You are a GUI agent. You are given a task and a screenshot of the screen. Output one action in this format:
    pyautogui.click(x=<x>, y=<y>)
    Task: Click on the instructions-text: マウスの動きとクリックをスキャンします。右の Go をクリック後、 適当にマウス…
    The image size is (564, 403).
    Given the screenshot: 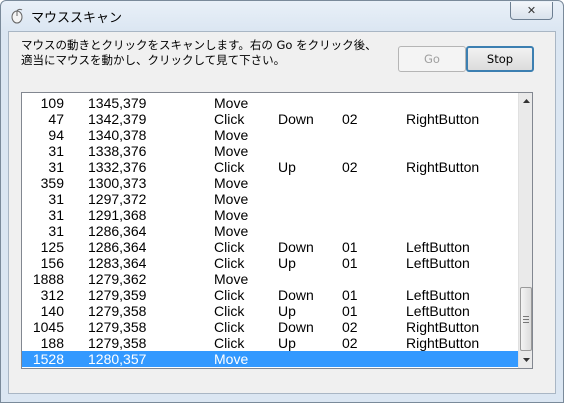 What is the action you would take?
    pyautogui.click(x=206, y=53)
    